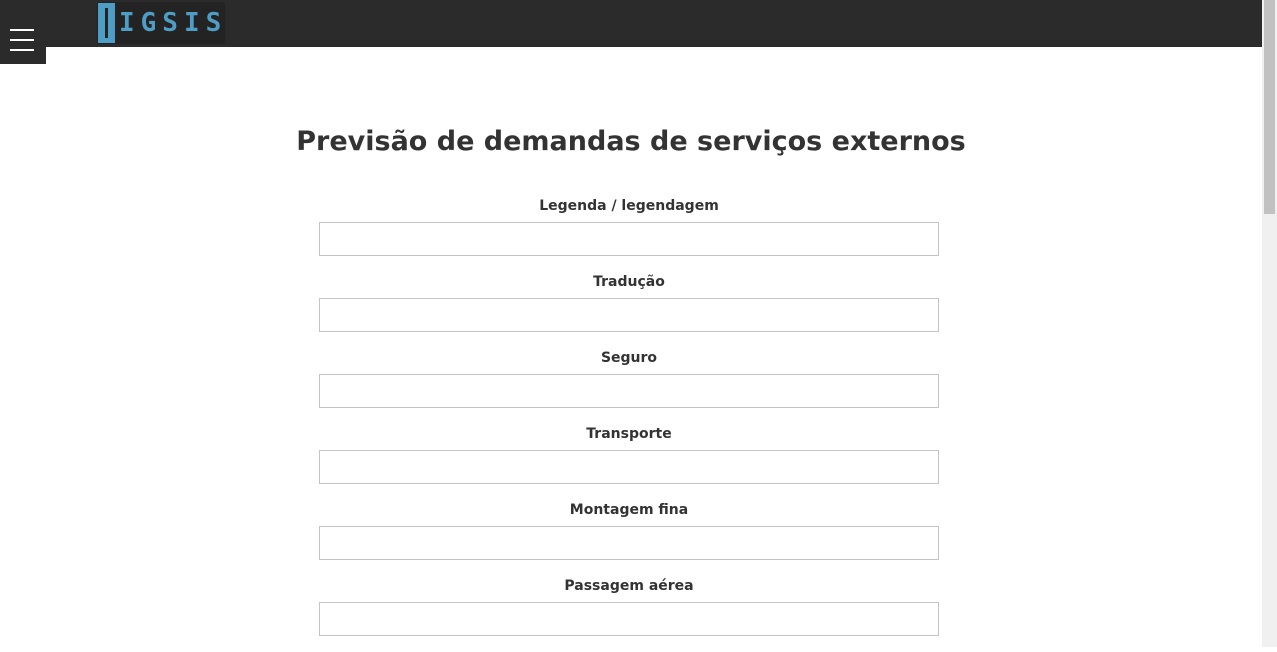 The height and width of the screenshot is (652, 1277). I want to click on field-traducao: Tradução, so click(629, 310).